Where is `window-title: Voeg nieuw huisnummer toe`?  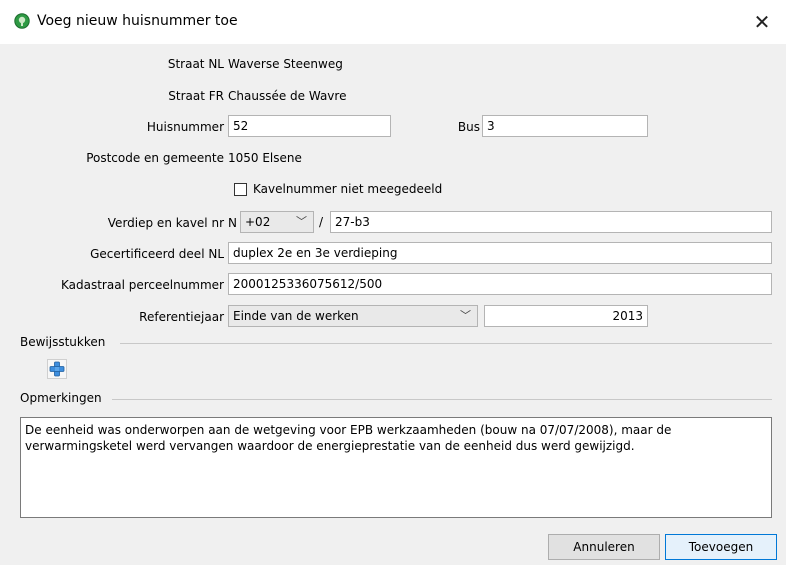 window-title: Voeg nieuw huisnummer toe is located at coordinates (137, 21).